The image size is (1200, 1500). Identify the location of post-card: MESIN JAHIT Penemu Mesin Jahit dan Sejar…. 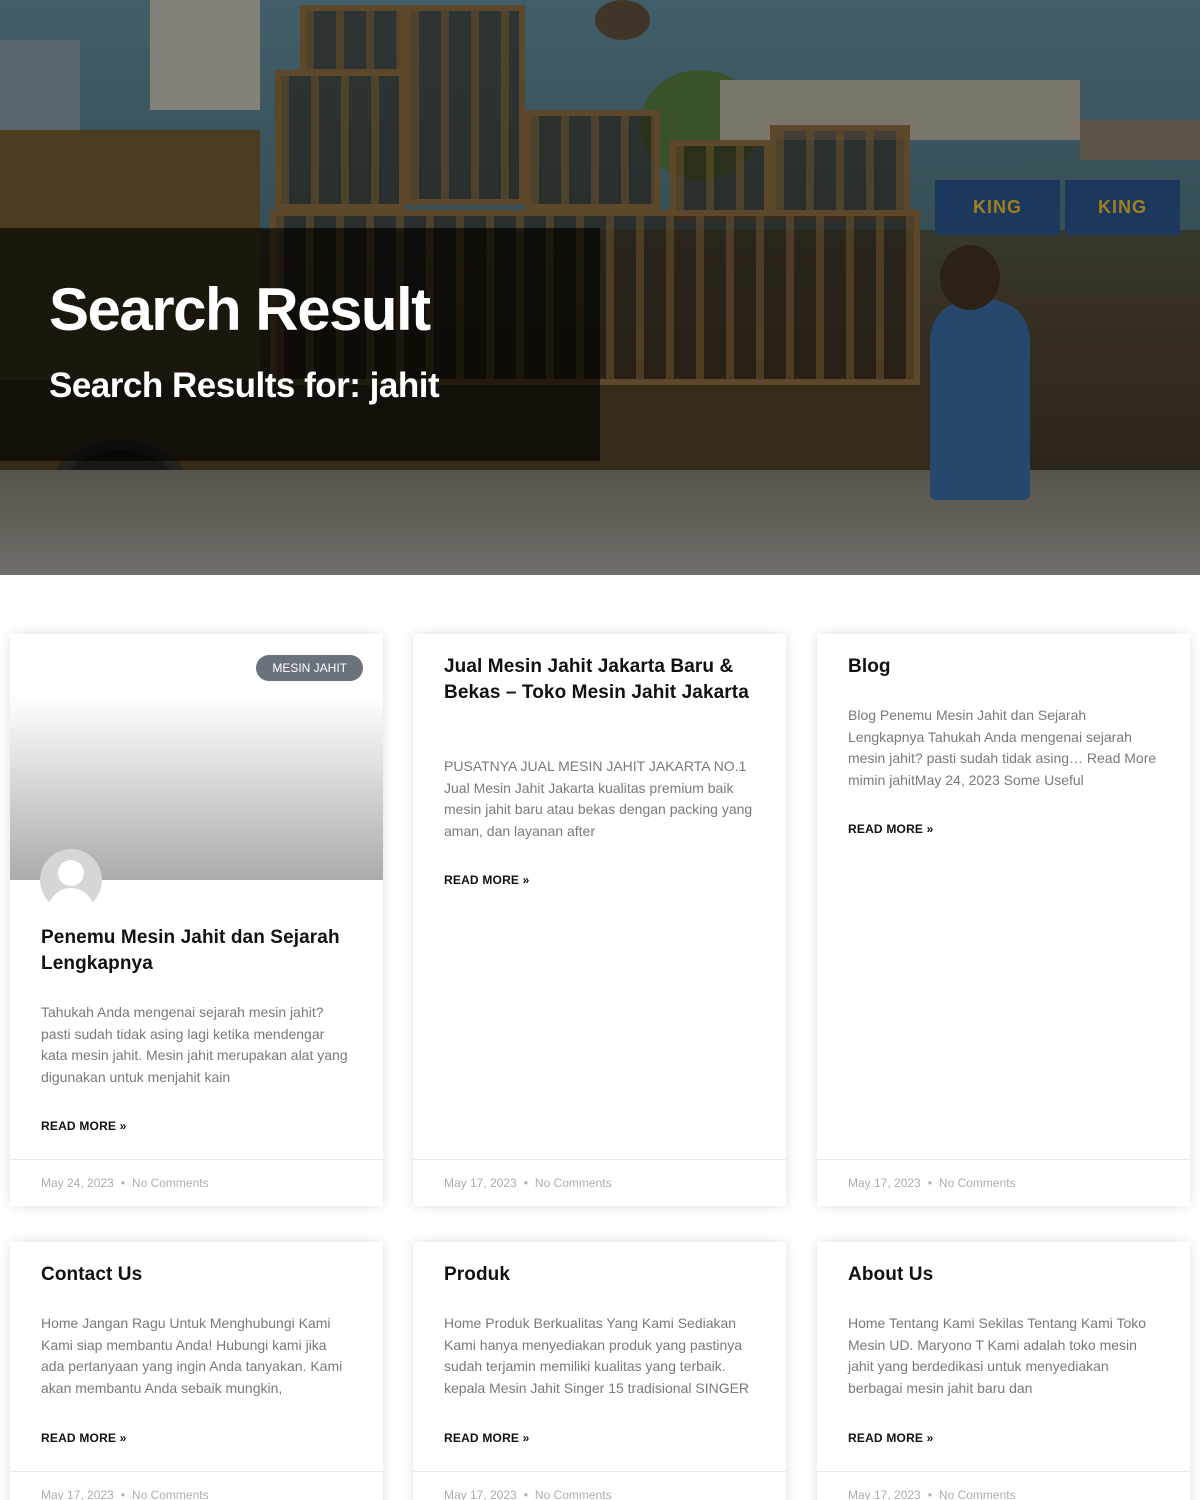
(196, 920).